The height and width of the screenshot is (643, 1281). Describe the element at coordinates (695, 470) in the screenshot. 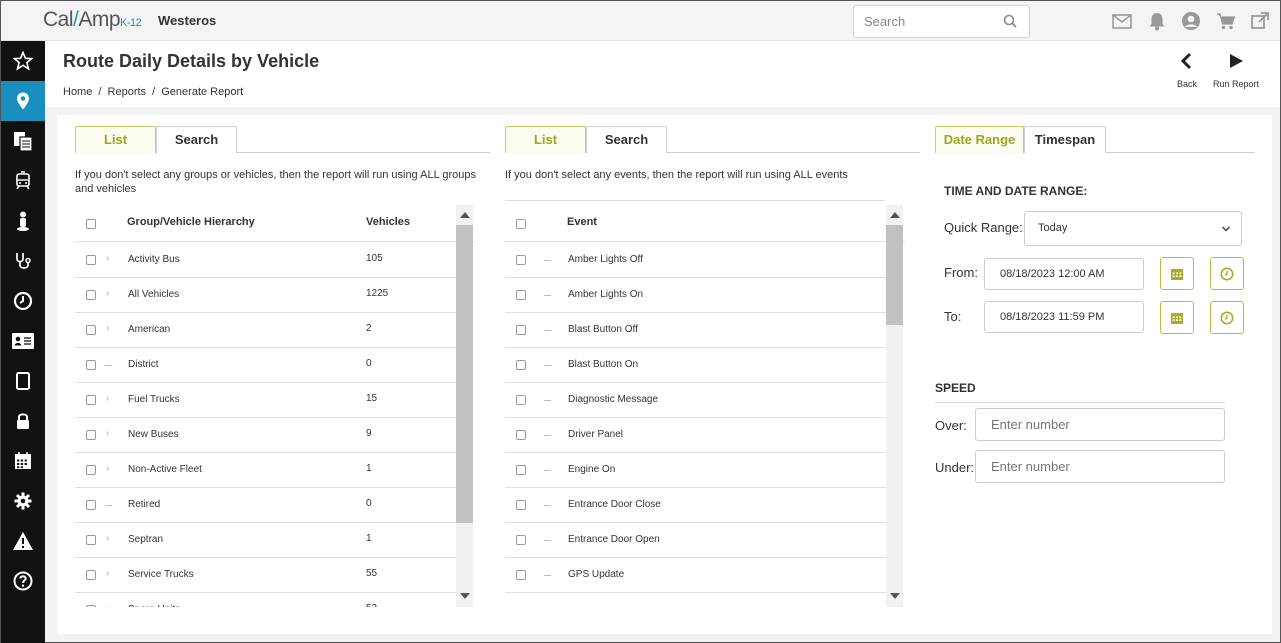

I see `event-row: Engine On` at that location.